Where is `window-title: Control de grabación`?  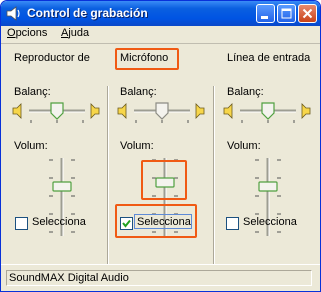
window-title: Control de grabación is located at coordinates (87, 13).